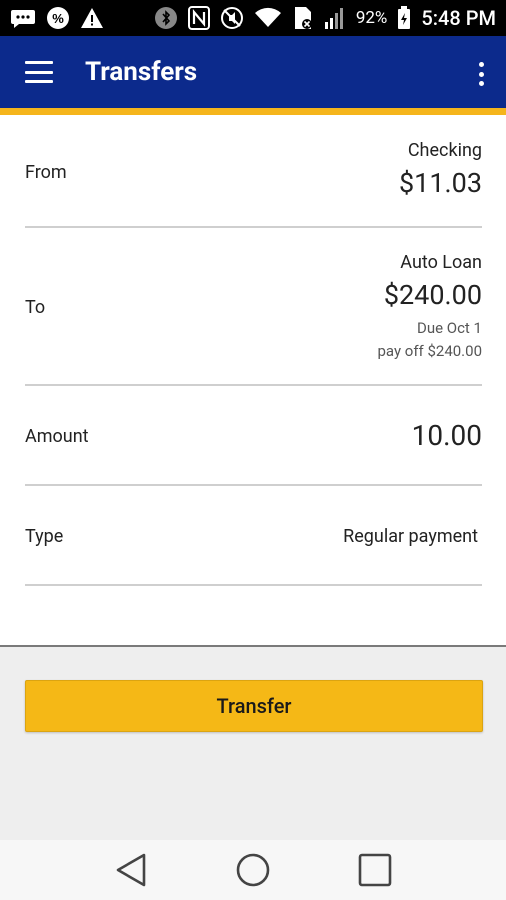 The height and width of the screenshot is (900, 506). What do you see at coordinates (412, 536) in the screenshot?
I see `payment-type-select: Regular payment` at bounding box center [412, 536].